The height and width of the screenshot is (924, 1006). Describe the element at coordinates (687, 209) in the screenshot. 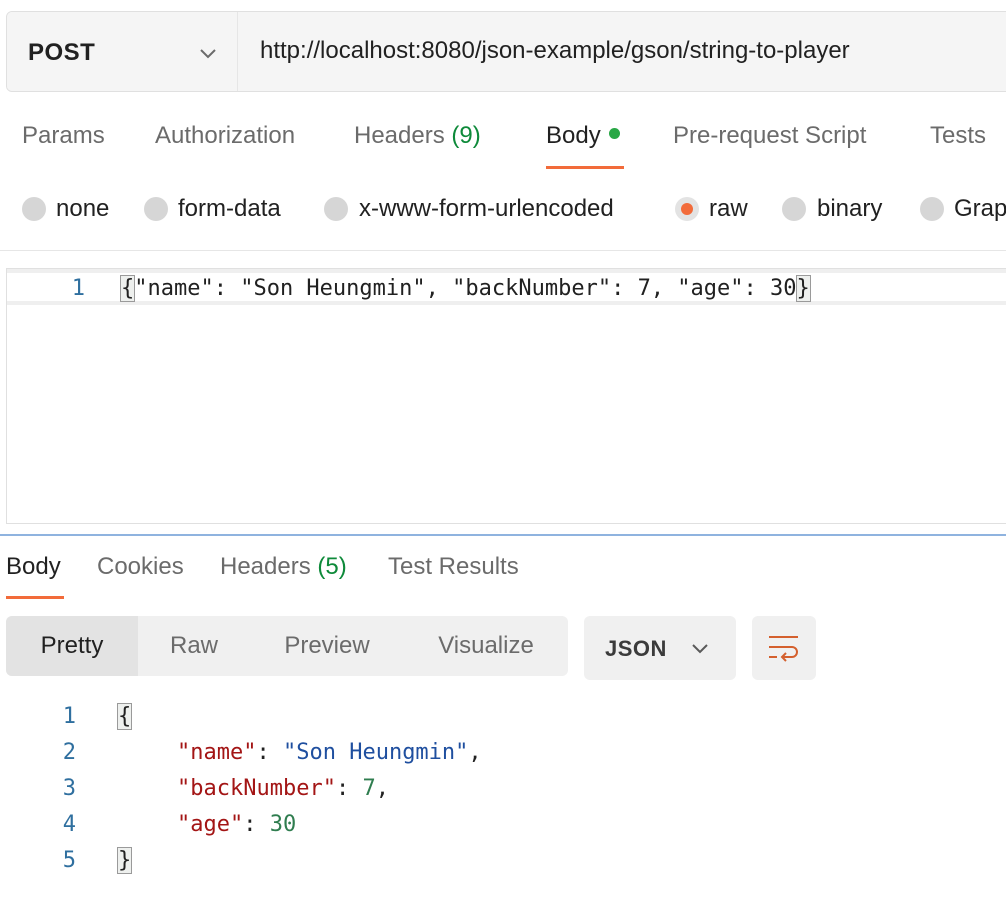

I see `radio-raw` at that location.